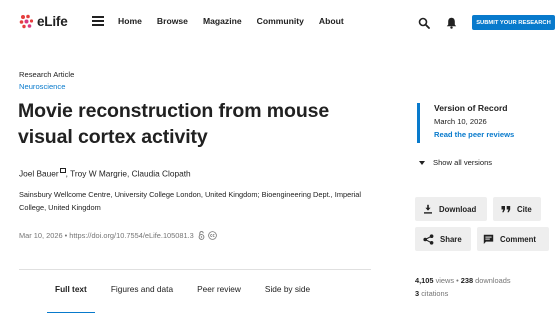  What do you see at coordinates (172, 21) in the screenshot?
I see `nav-browse: Browse` at bounding box center [172, 21].